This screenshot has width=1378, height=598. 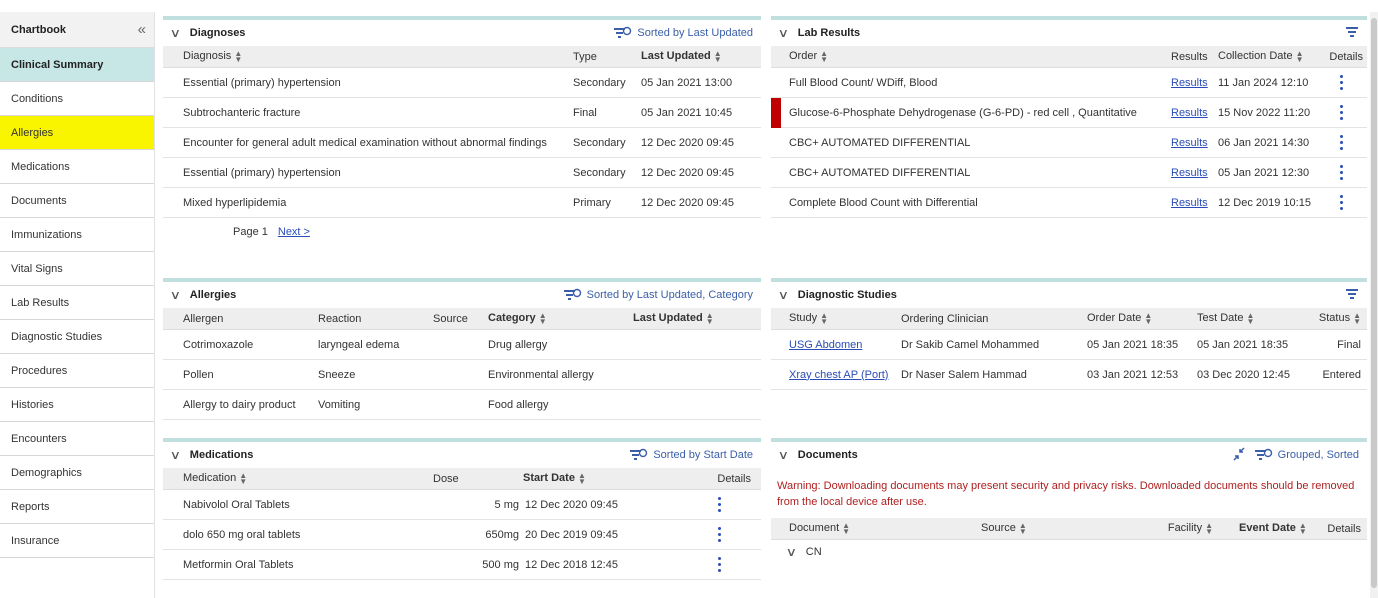 I want to click on sidebar-item-medications: Medications, so click(x=77, y=167).